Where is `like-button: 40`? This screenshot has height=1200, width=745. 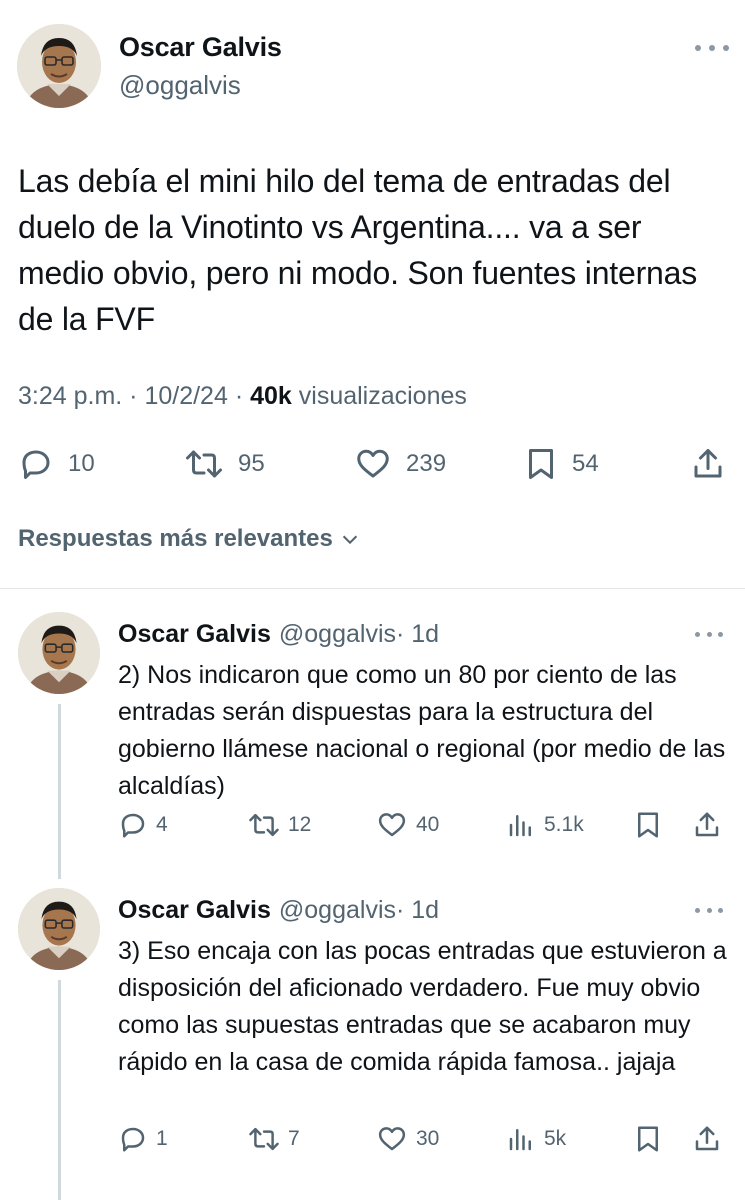
like-button: 40 is located at coordinates (407, 825).